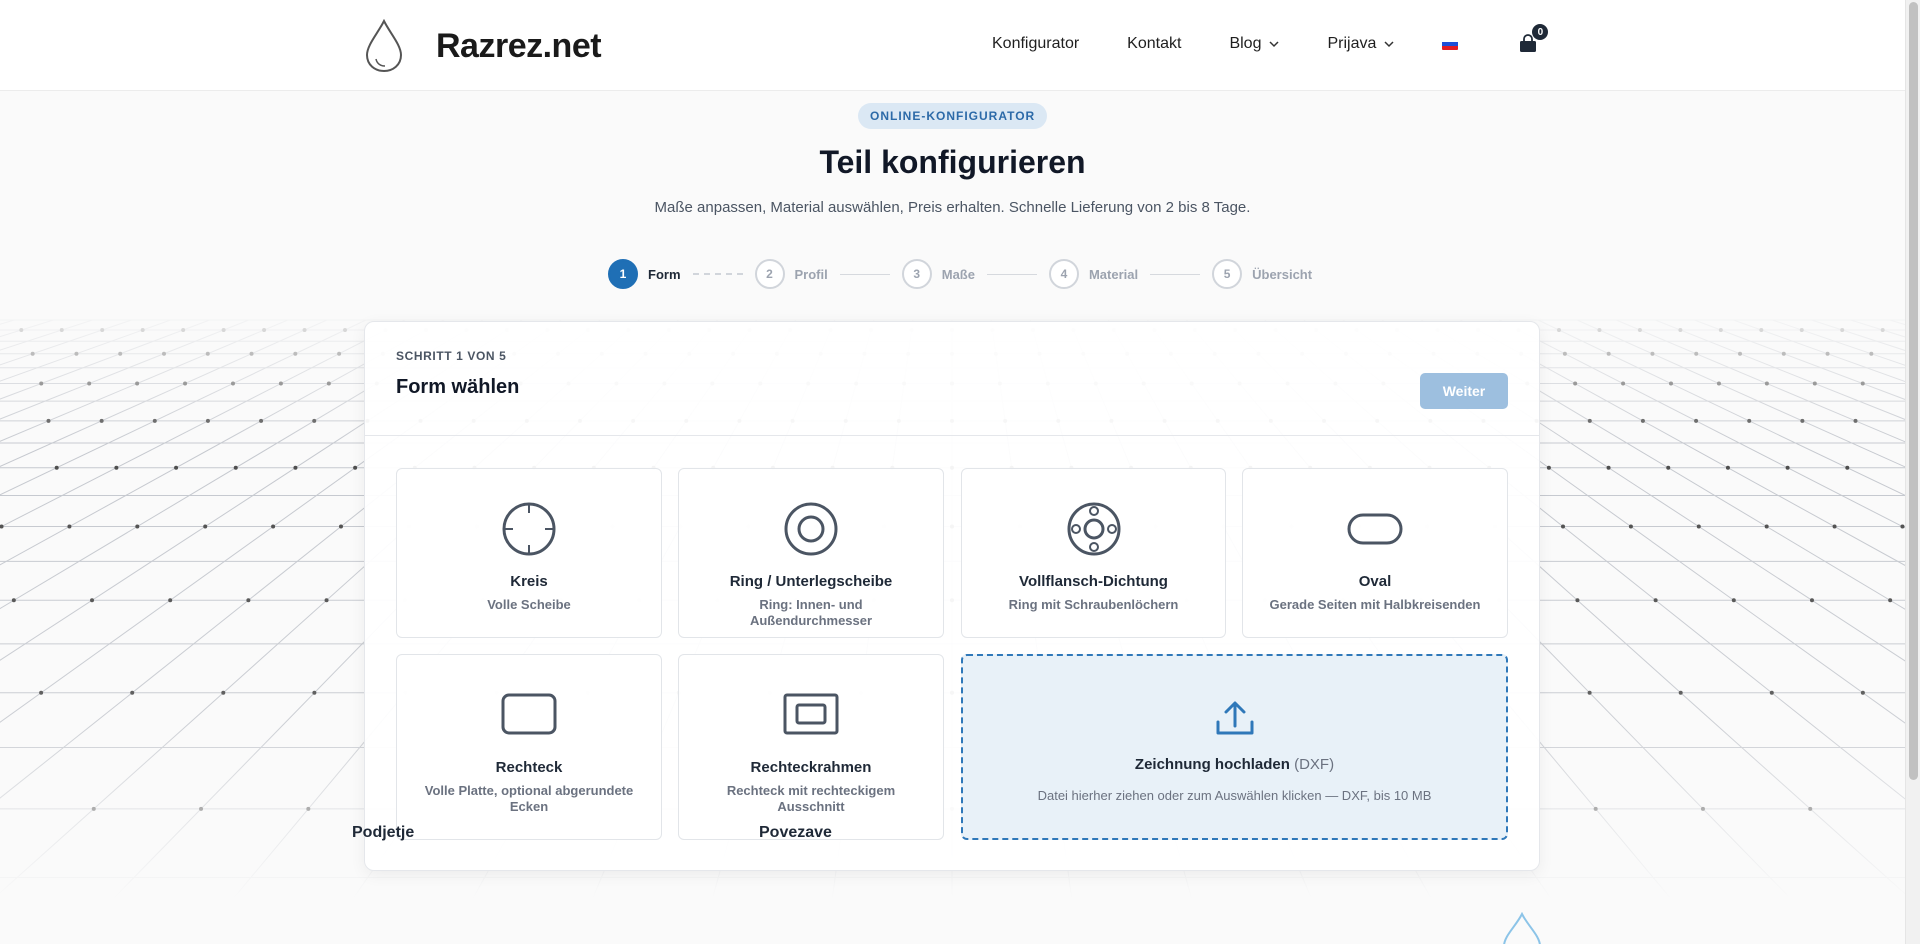 The image size is (1920, 944). What do you see at coordinates (1212, 764) in the screenshot?
I see `upload-title-text: Zeichnung hochladen` at bounding box center [1212, 764].